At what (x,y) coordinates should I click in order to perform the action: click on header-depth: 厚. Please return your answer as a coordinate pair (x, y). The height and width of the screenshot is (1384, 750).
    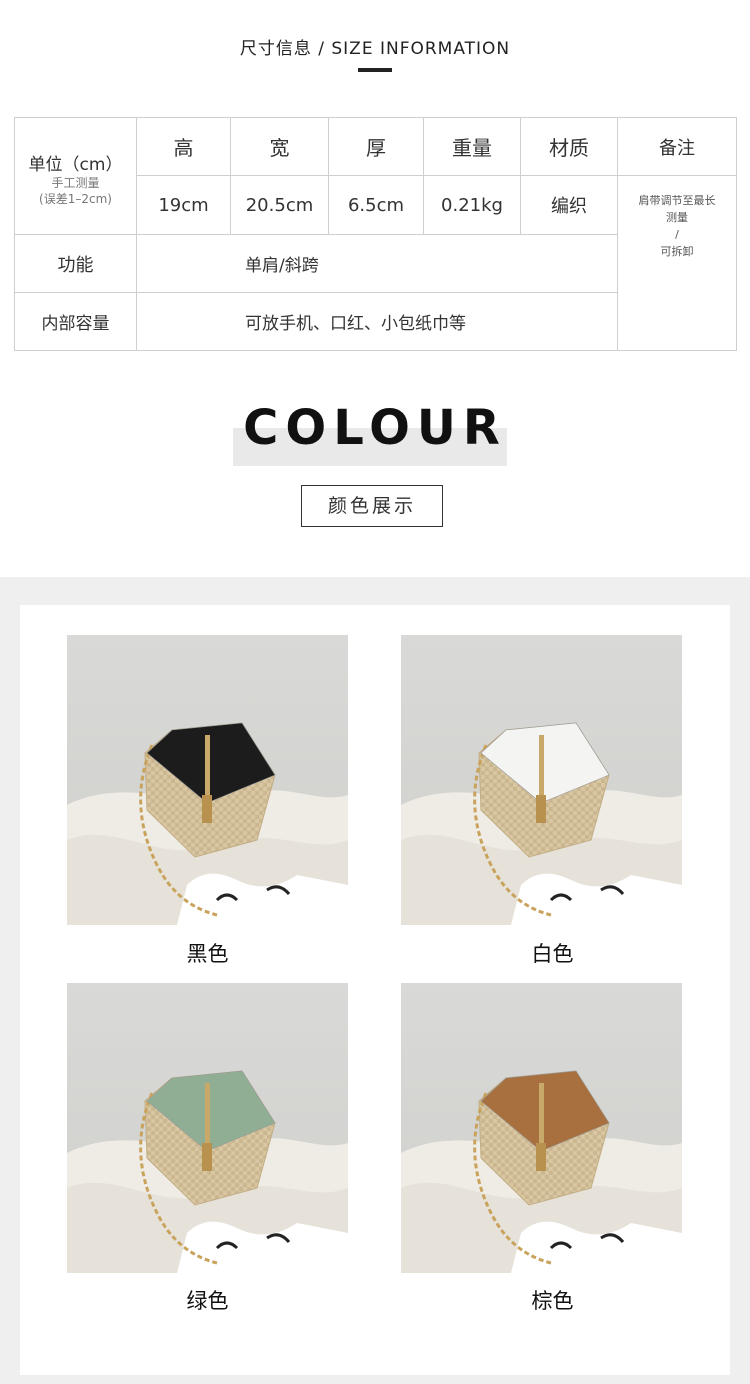
    Looking at the image, I should click on (376, 146).